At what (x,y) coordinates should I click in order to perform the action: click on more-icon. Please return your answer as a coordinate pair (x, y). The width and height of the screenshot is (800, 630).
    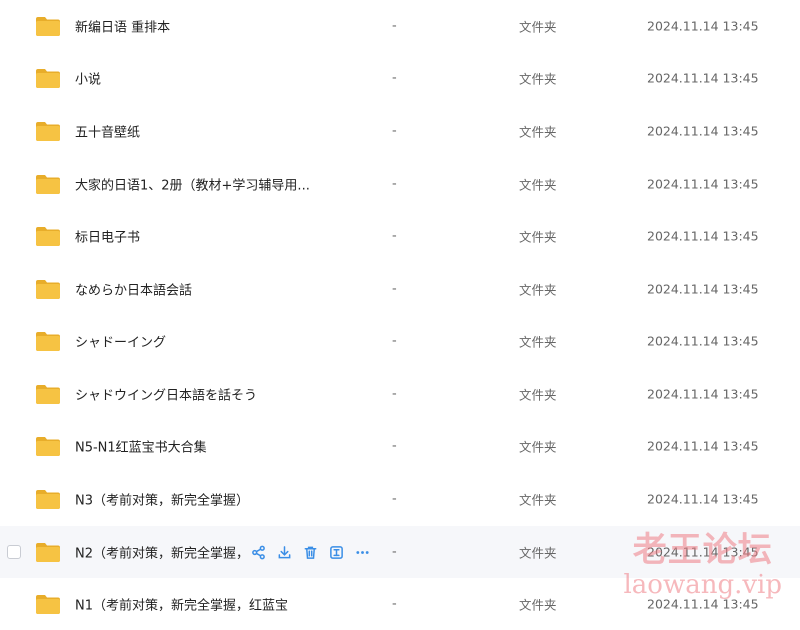
    Looking at the image, I should click on (362, 552).